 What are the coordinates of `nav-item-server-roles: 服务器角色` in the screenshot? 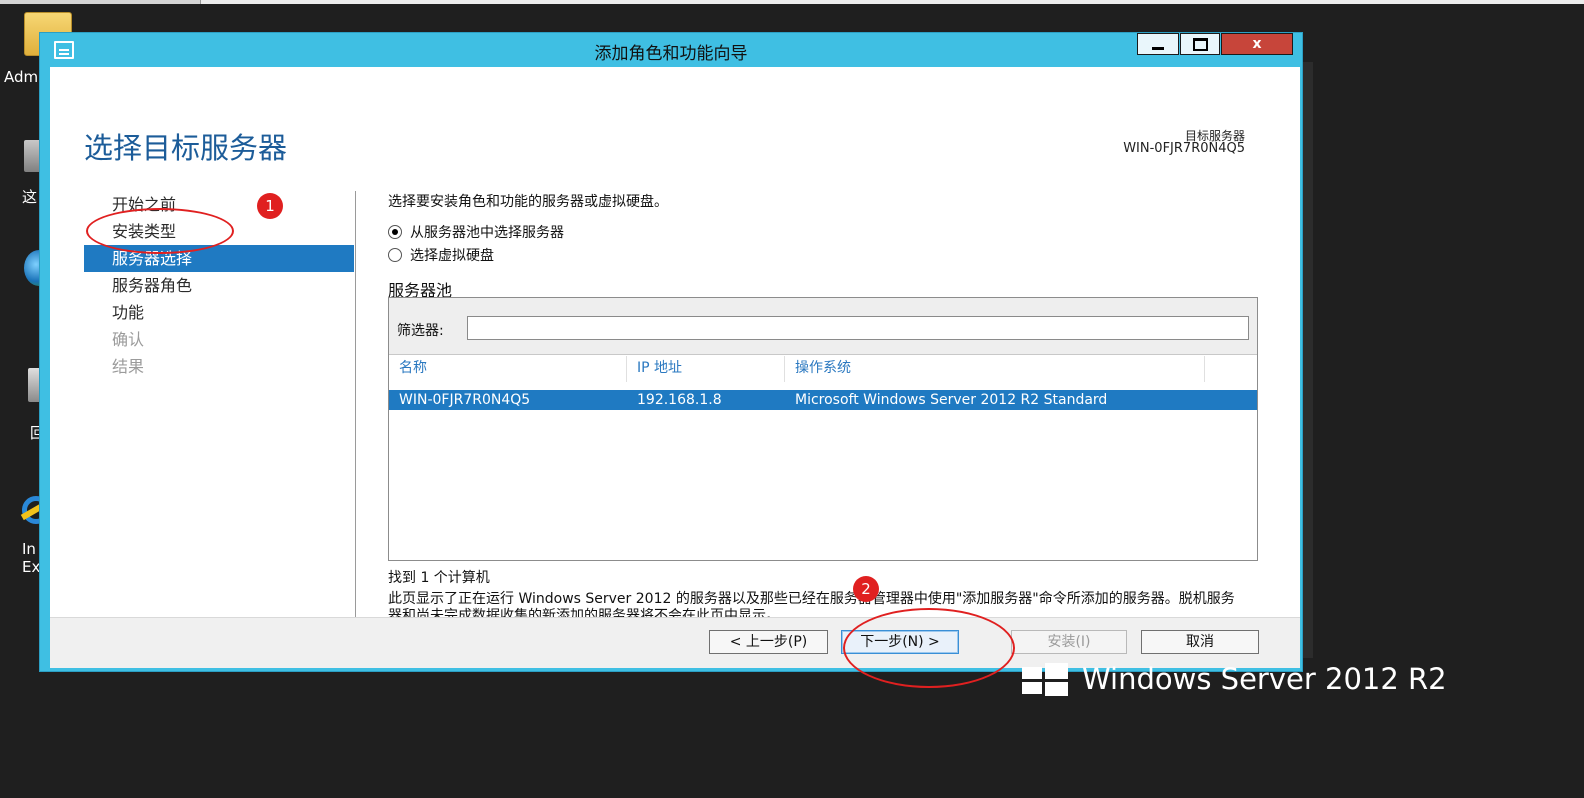 It's located at (219, 285).